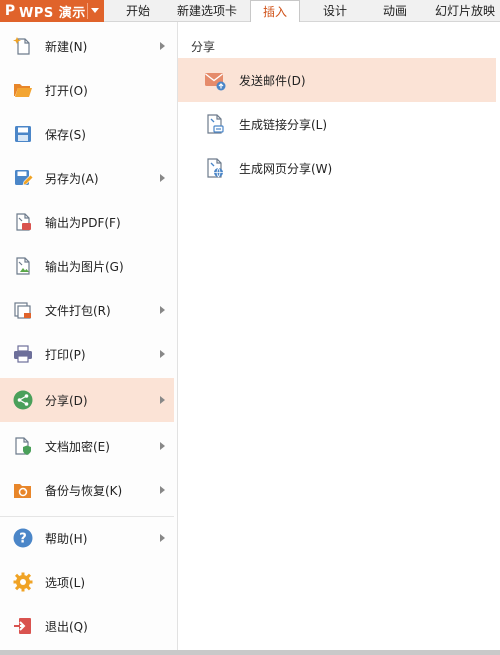 Image resolution: width=500 pixels, height=655 pixels. What do you see at coordinates (23, 446) in the screenshot?
I see `encrypt-icon` at bounding box center [23, 446].